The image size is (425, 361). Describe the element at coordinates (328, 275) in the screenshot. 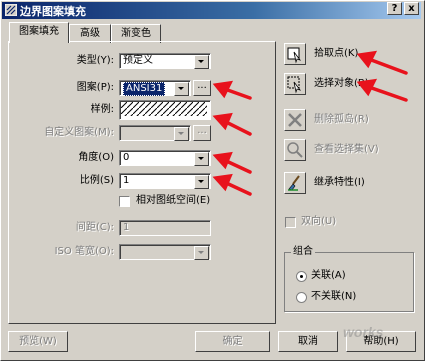

I see `associative-label: 关联(A)` at that location.